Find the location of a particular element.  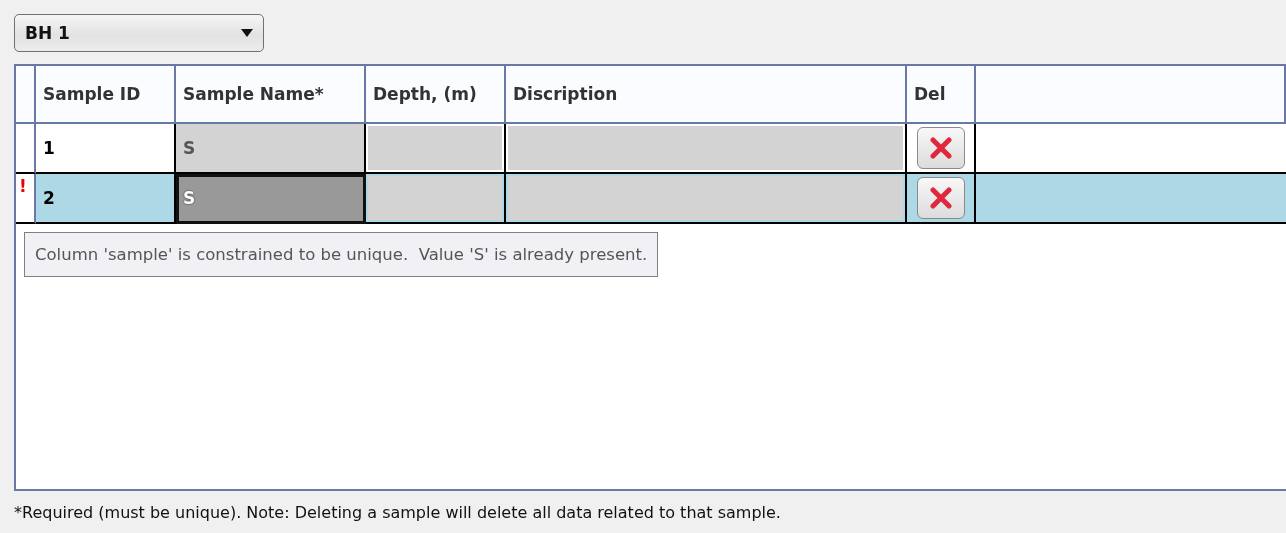

caret-icon is located at coordinates (247, 33).